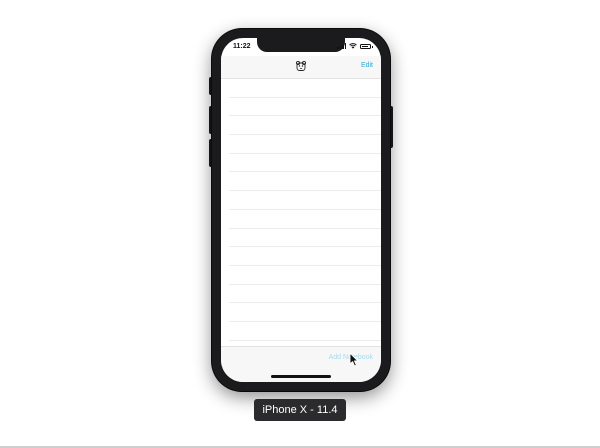  Describe the element at coordinates (301, 45) in the screenshot. I see `notch` at that location.